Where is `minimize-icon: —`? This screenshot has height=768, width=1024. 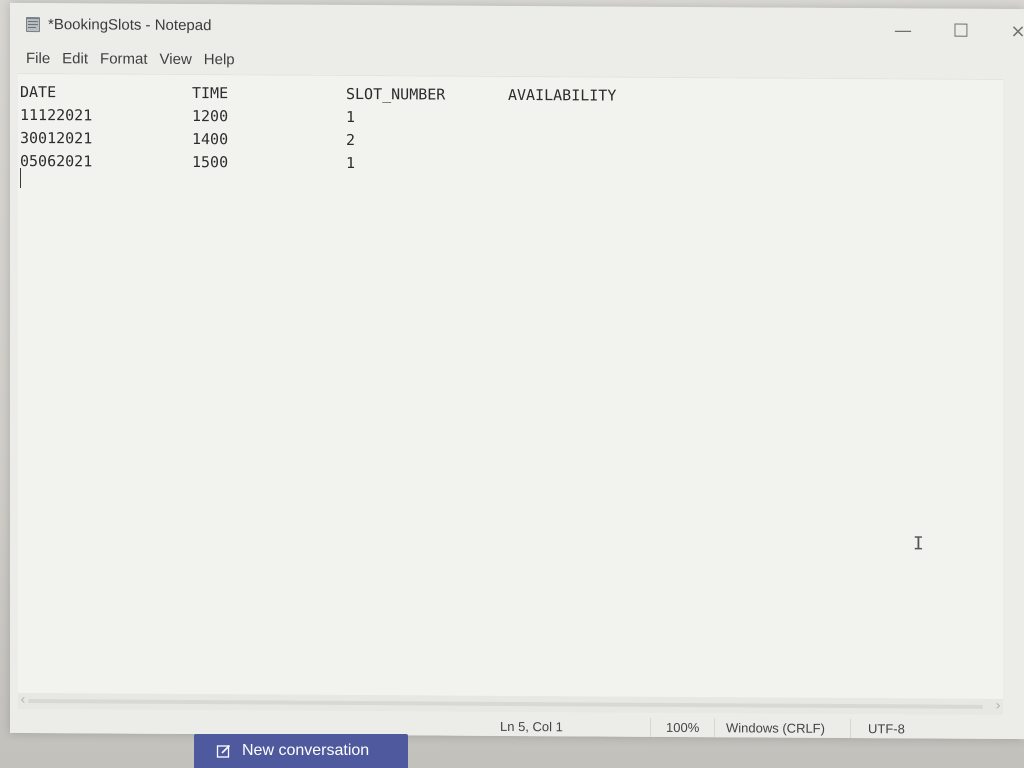
minimize-icon: — is located at coordinates (903, 30).